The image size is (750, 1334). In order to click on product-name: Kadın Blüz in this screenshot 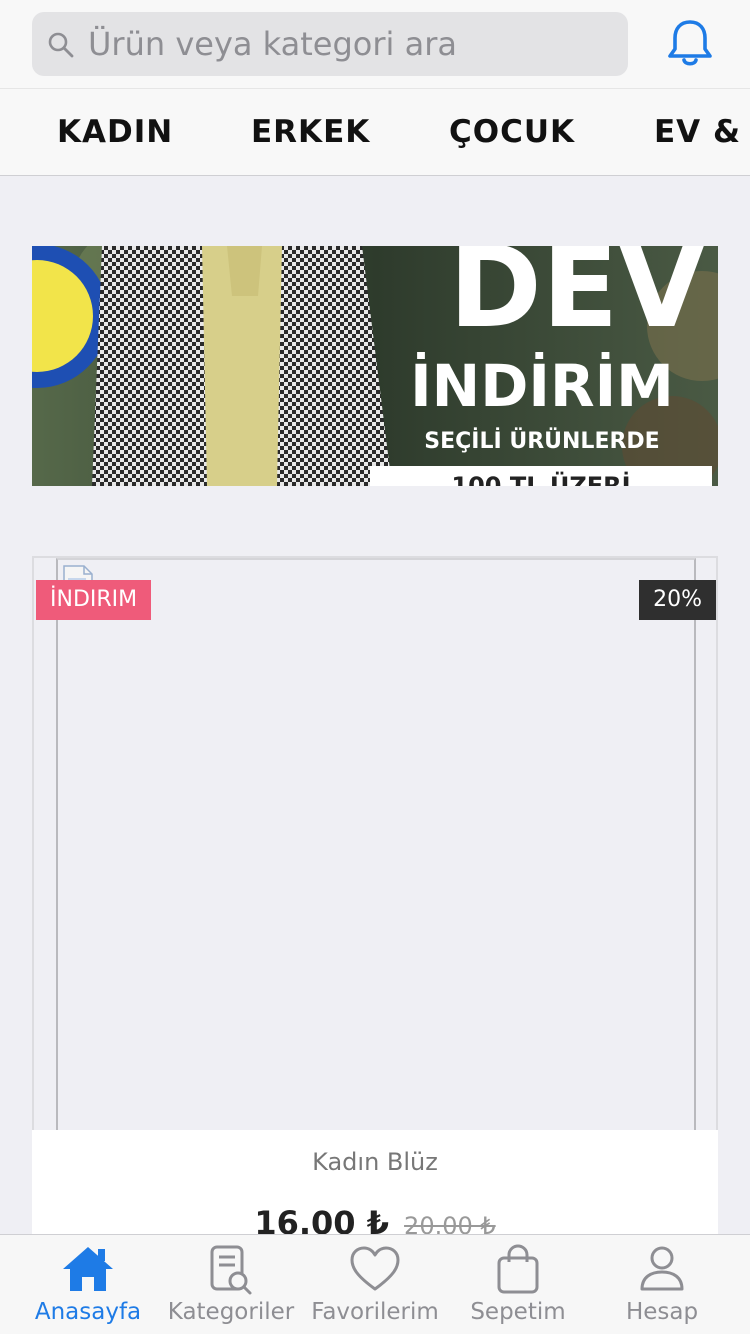, I will do `click(375, 1162)`.